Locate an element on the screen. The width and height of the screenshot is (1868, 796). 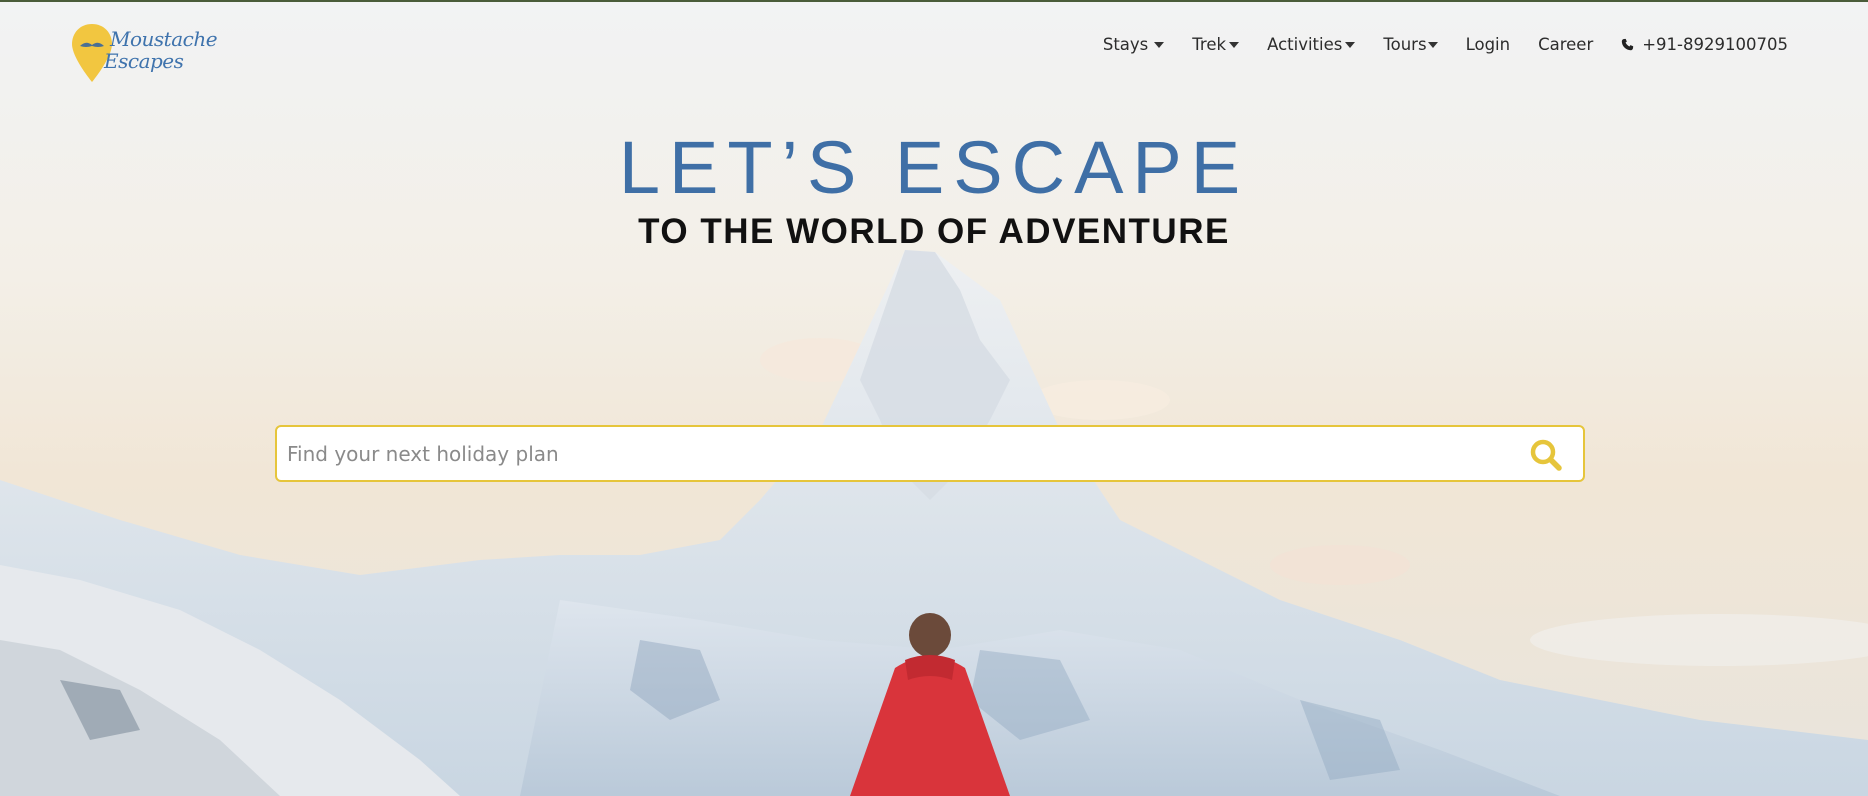
phone-number: +91-8929100705 is located at coordinates (1715, 44).